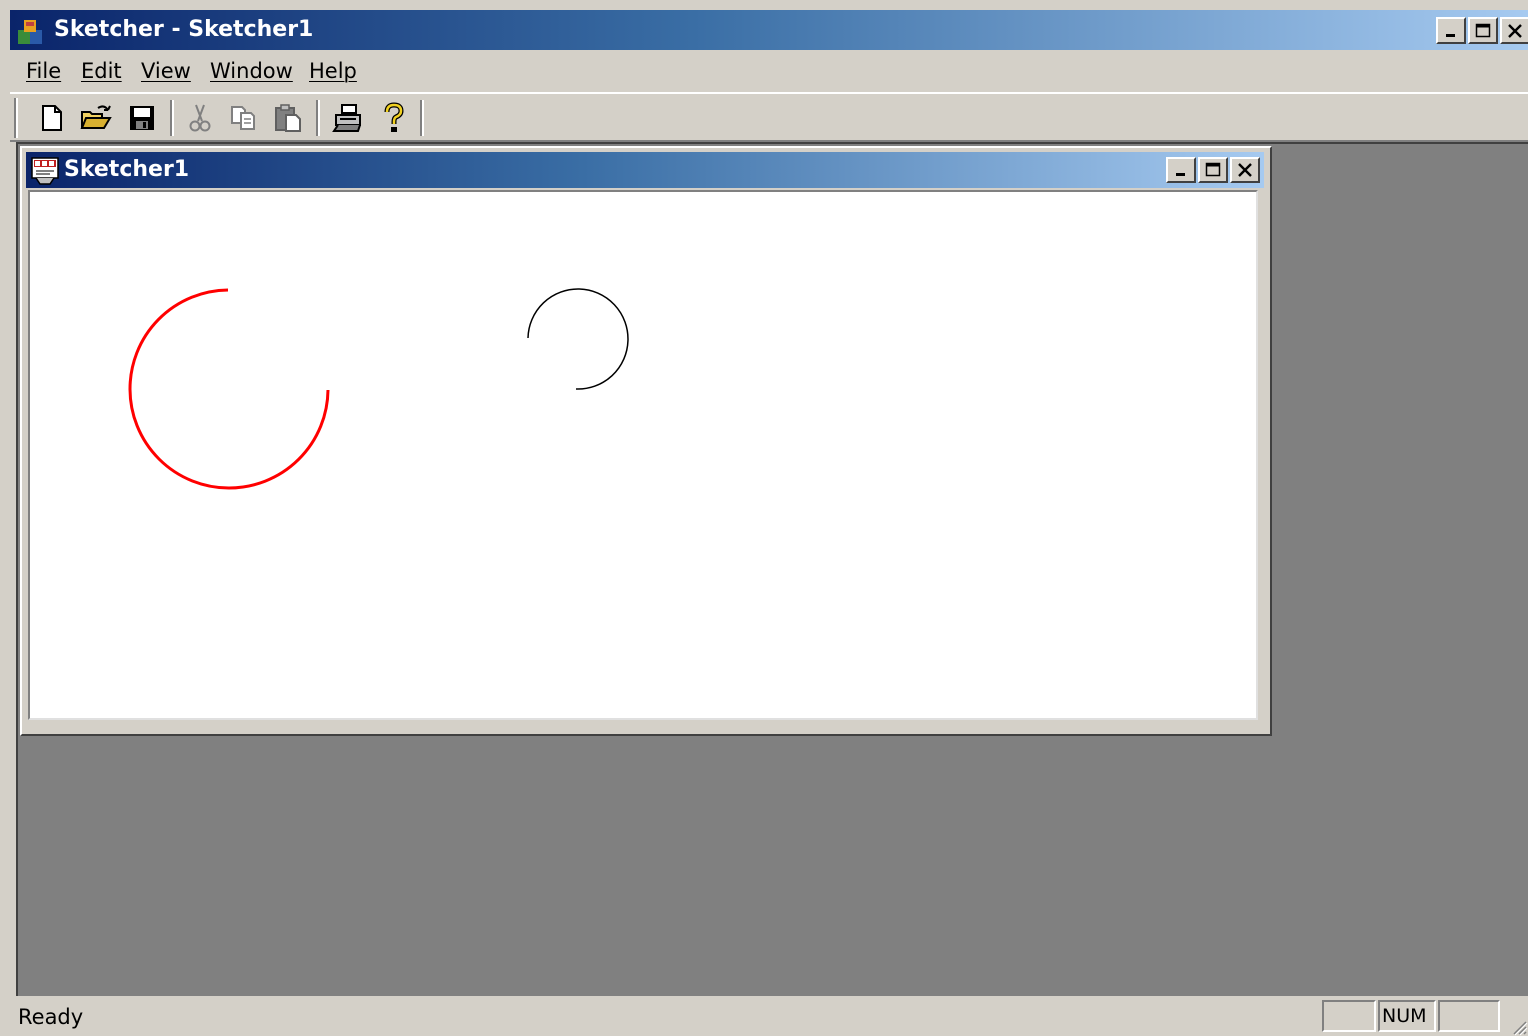  I want to click on maximize-button, so click(1483, 30).